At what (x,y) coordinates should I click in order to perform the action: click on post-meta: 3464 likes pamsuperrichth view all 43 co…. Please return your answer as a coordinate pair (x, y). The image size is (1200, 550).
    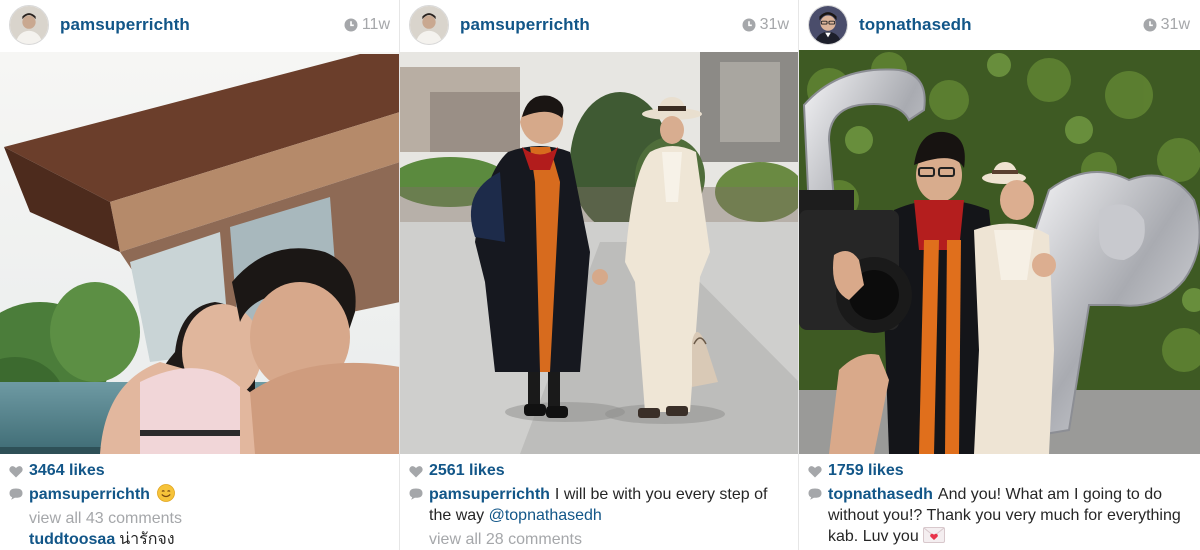
    Looking at the image, I should click on (200, 505).